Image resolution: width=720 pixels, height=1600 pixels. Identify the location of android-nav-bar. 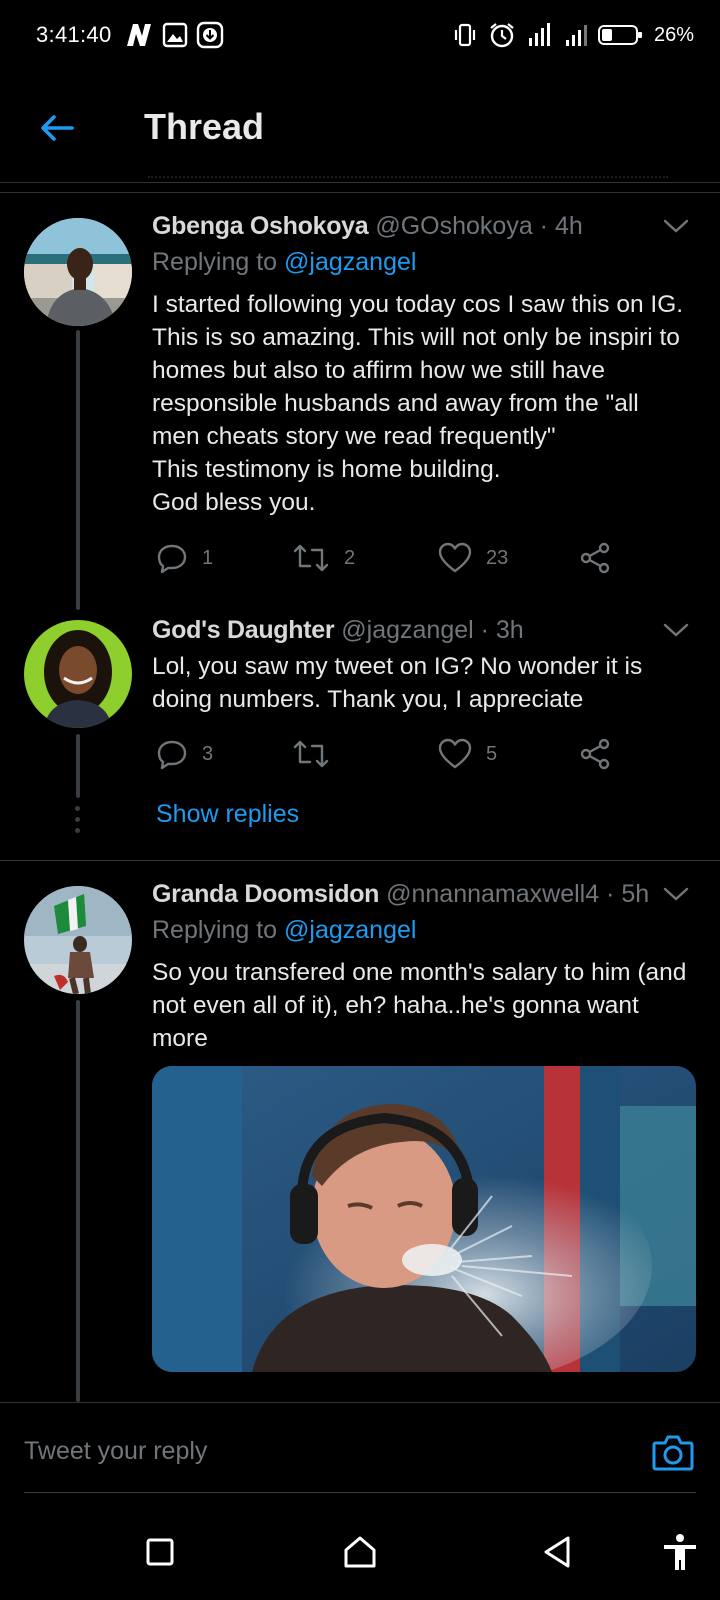
(360, 1550).